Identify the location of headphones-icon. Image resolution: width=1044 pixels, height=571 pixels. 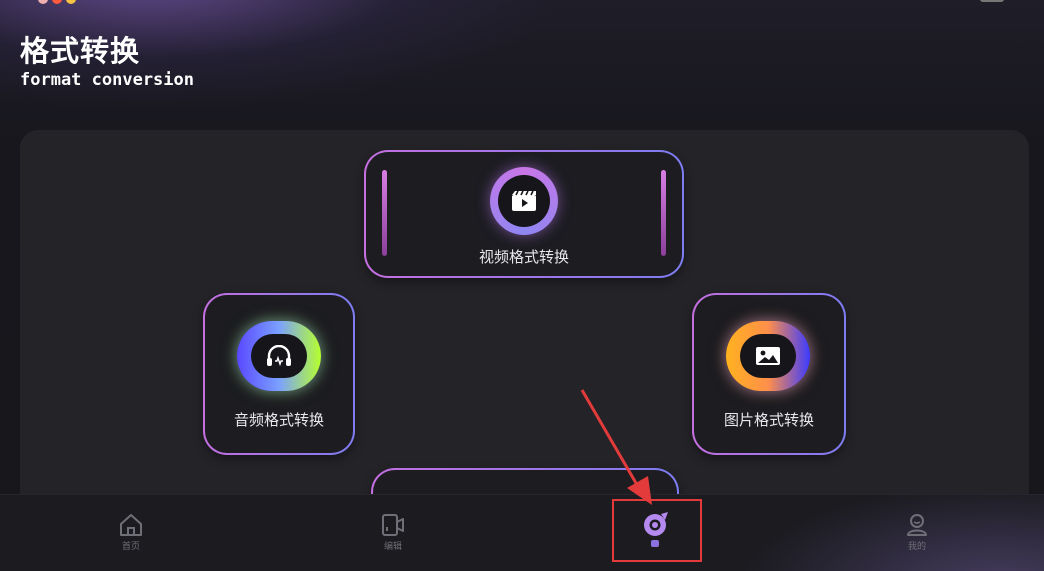
(279, 356).